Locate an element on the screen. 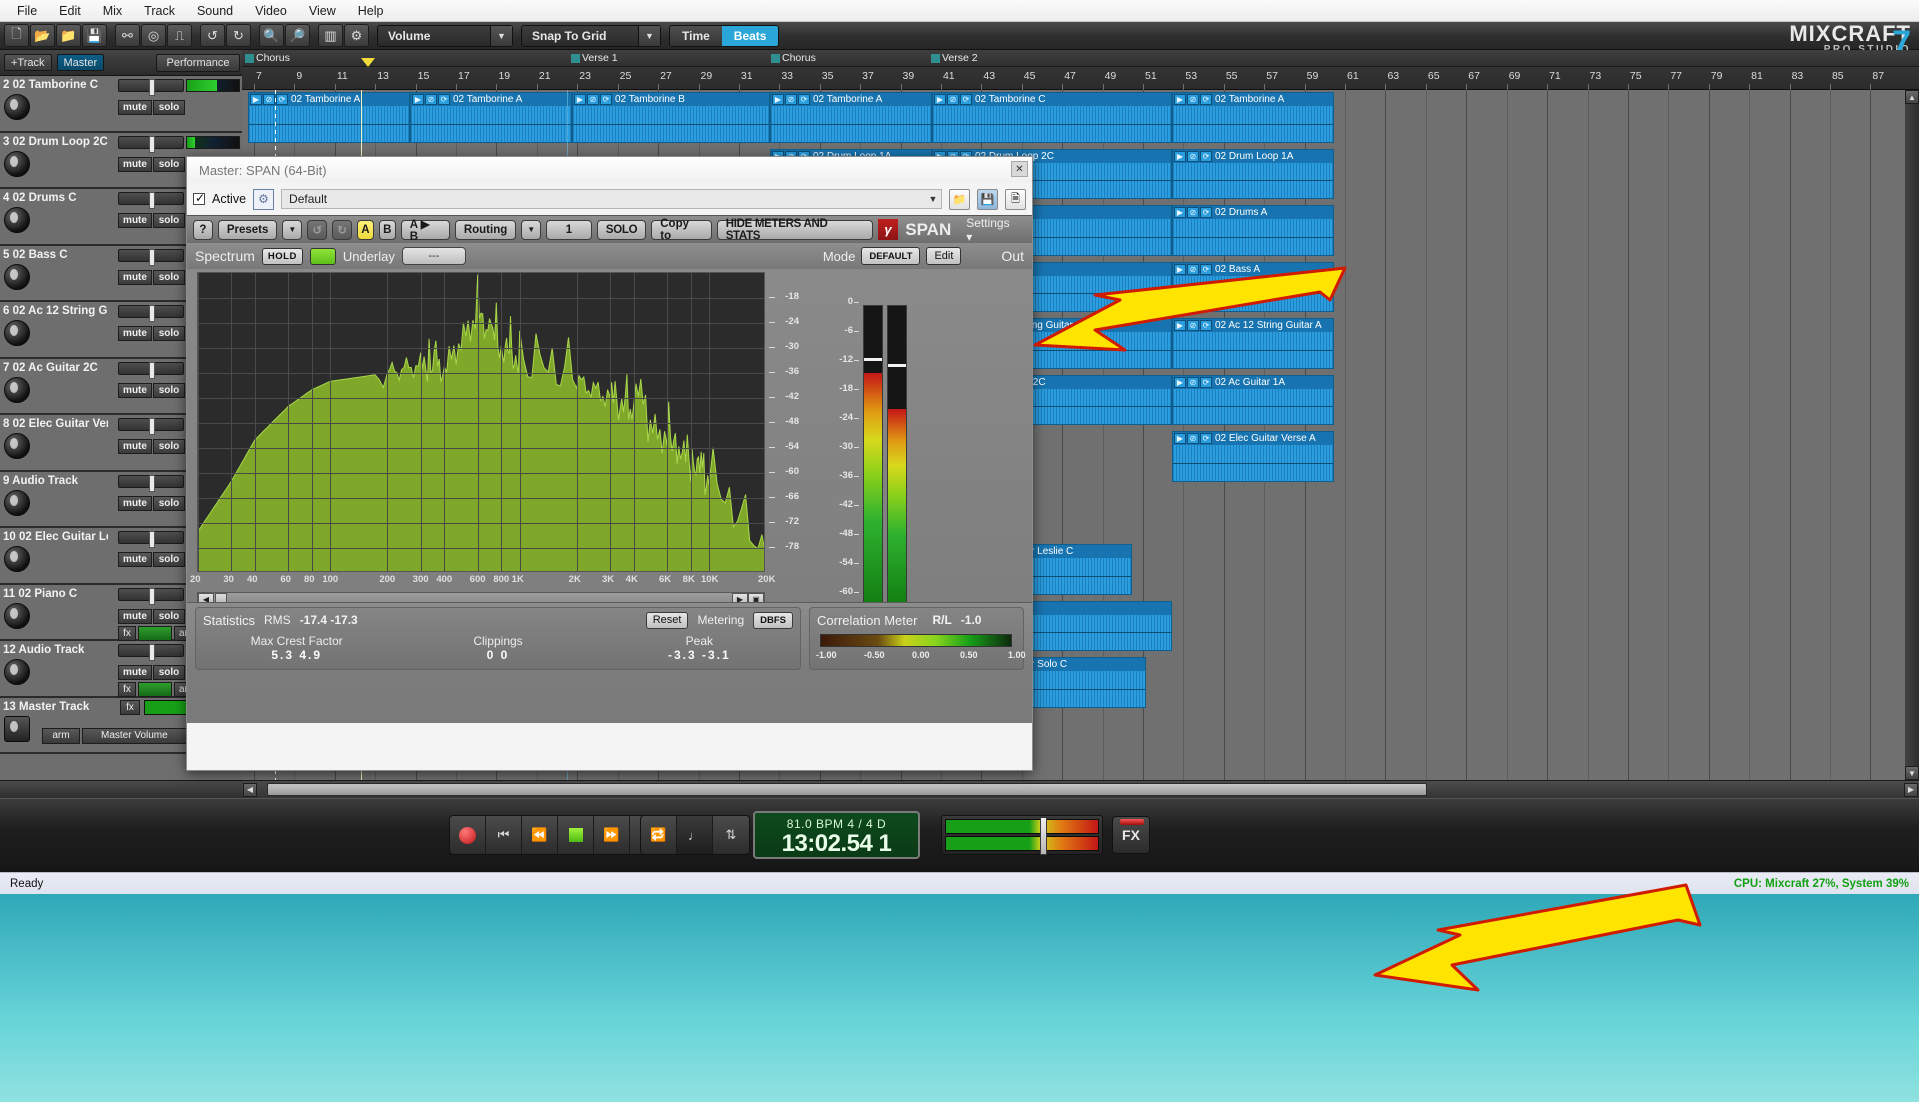 The width and height of the screenshot is (1919, 1102). led-green-icon is located at coordinates (322, 256).